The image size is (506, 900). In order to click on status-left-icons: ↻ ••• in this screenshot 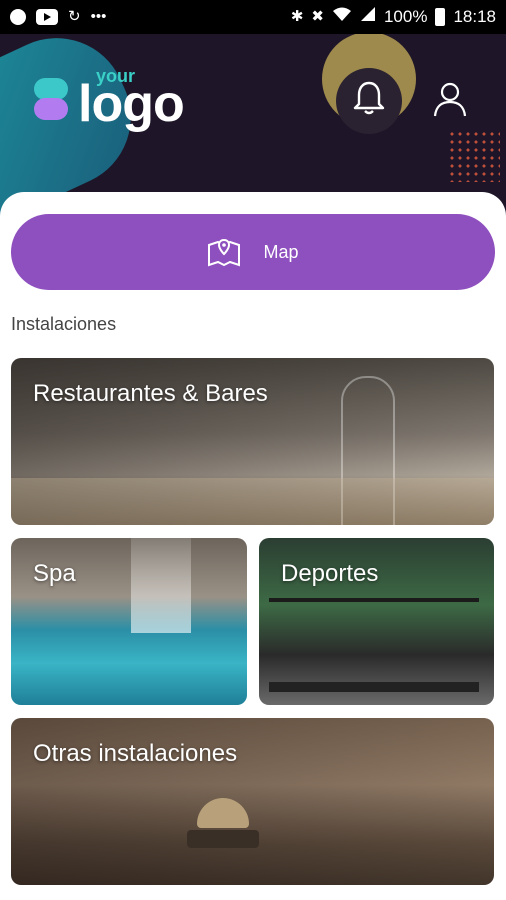, I will do `click(58, 17)`.